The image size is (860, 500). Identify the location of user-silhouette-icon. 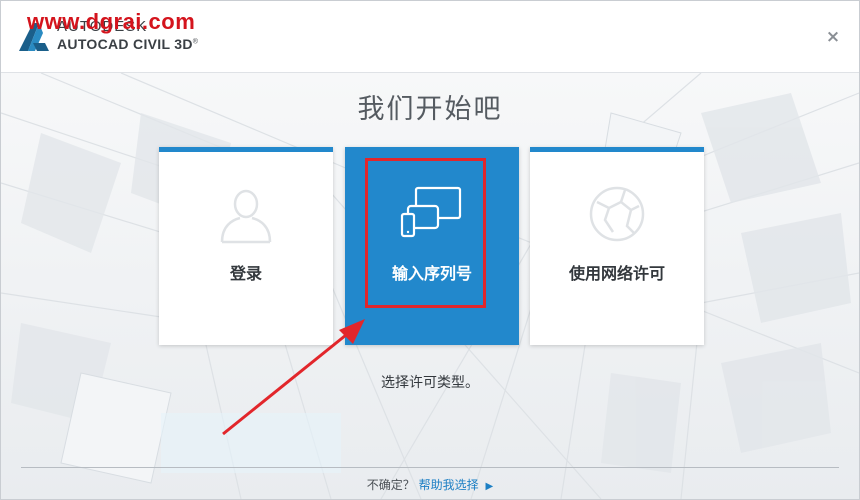
(246, 216).